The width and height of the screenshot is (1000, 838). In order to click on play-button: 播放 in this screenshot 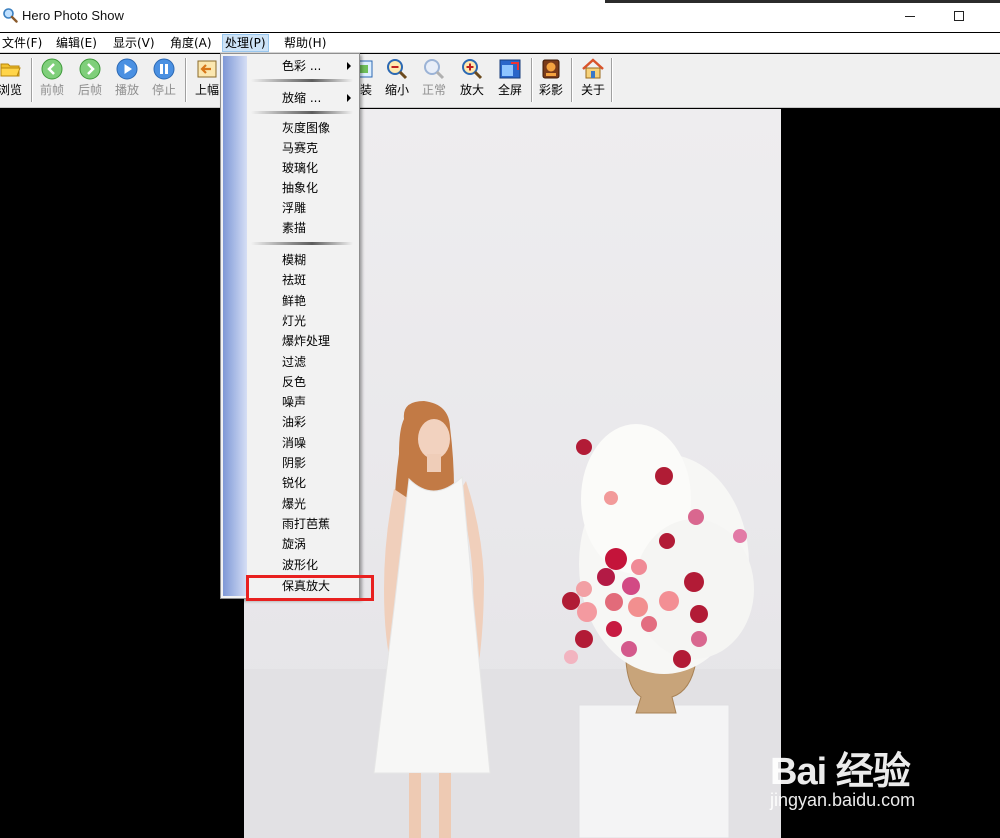, I will do `click(127, 80)`.